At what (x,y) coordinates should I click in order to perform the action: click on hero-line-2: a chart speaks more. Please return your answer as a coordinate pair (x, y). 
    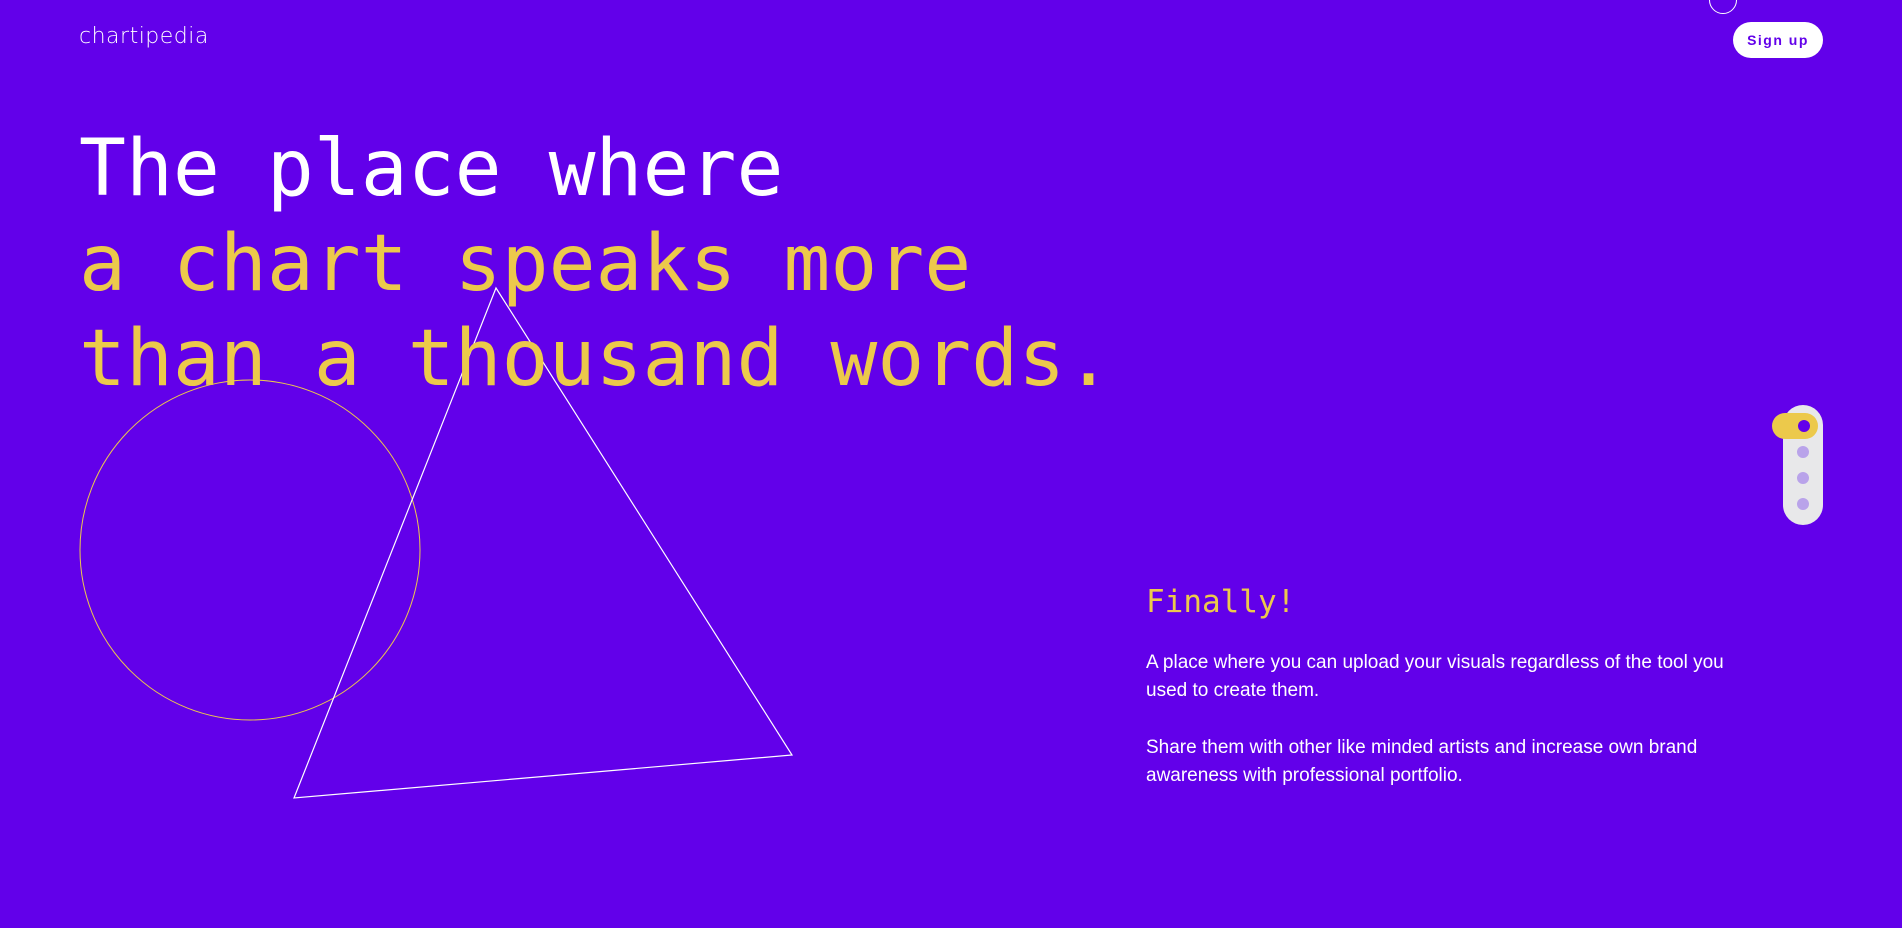
    Looking at the image, I should click on (525, 264).